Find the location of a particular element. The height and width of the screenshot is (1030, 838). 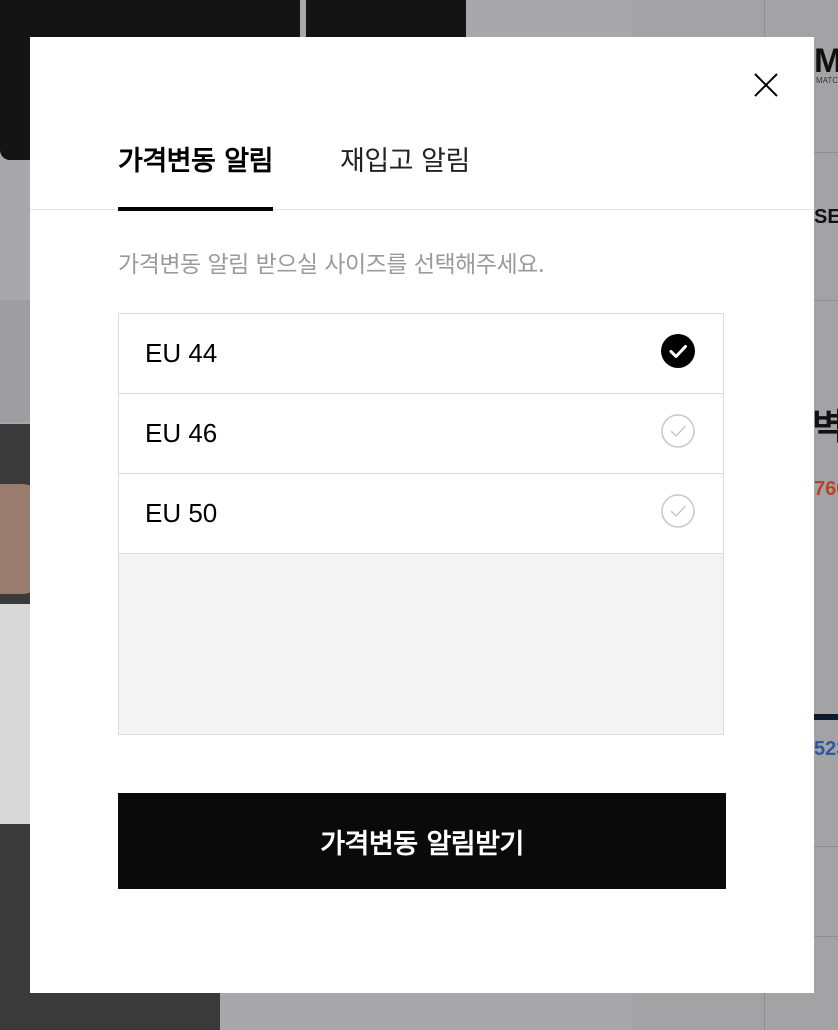

size-option-eu-44: EU 44 is located at coordinates (421, 354).